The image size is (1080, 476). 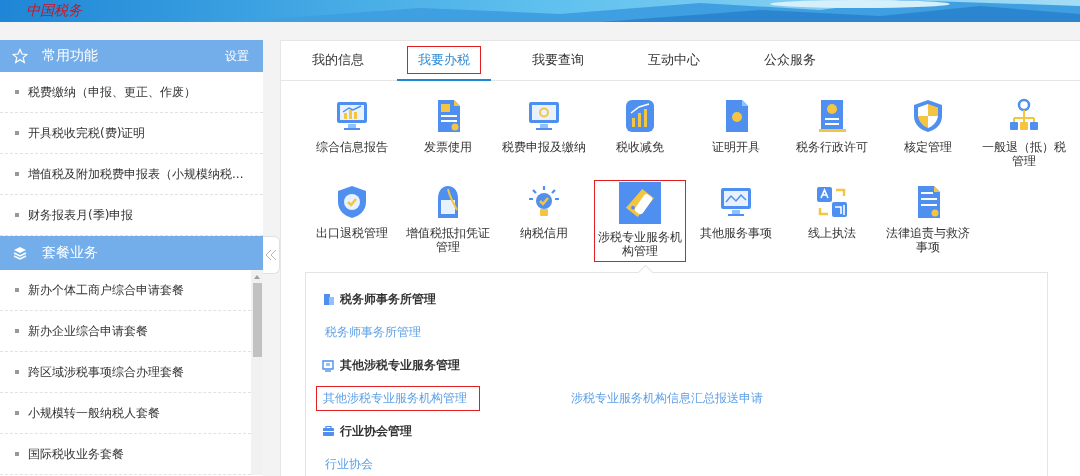 I want to click on section-title: 常用功能, so click(x=70, y=56).